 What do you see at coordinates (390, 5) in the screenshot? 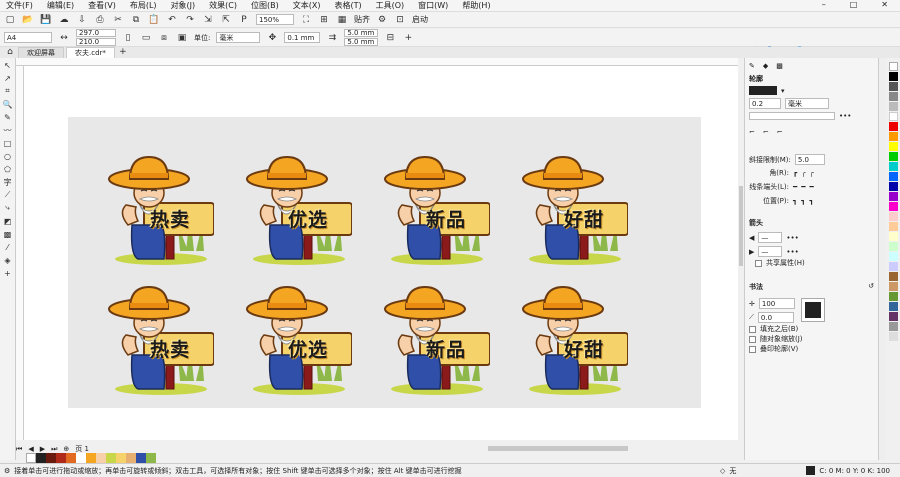
I see `menu-tools: 工具(O)` at bounding box center [390, 5].